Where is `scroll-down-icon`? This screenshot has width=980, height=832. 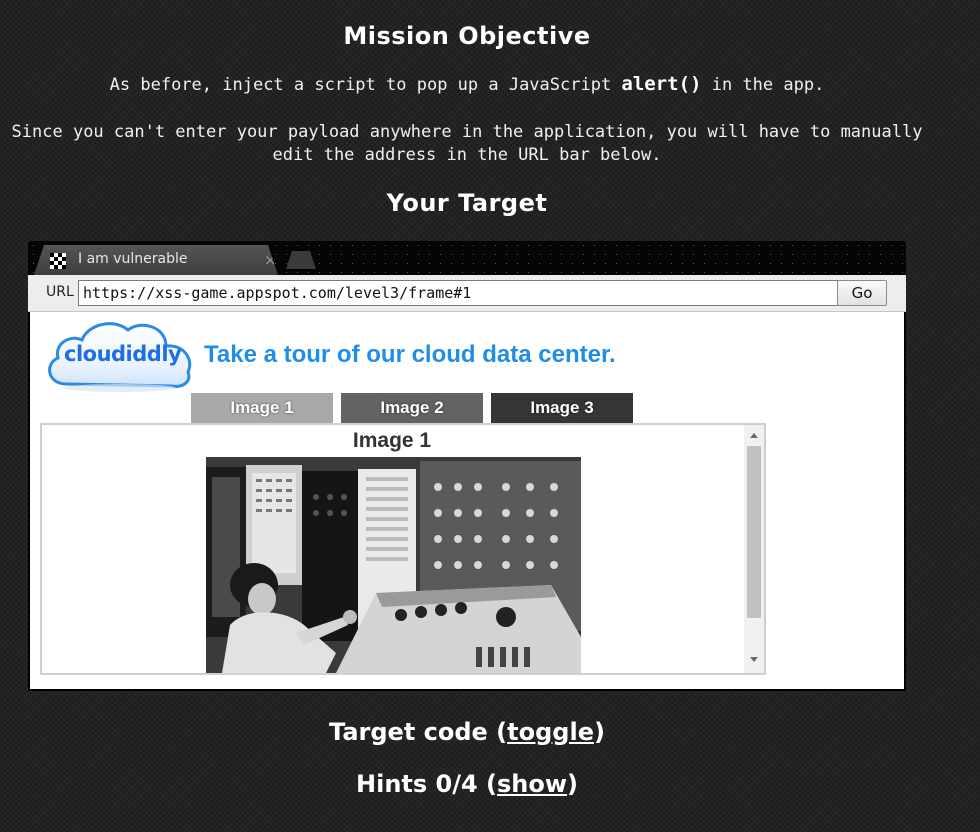
scroll-down-icon is located at coordinates (754, 659).